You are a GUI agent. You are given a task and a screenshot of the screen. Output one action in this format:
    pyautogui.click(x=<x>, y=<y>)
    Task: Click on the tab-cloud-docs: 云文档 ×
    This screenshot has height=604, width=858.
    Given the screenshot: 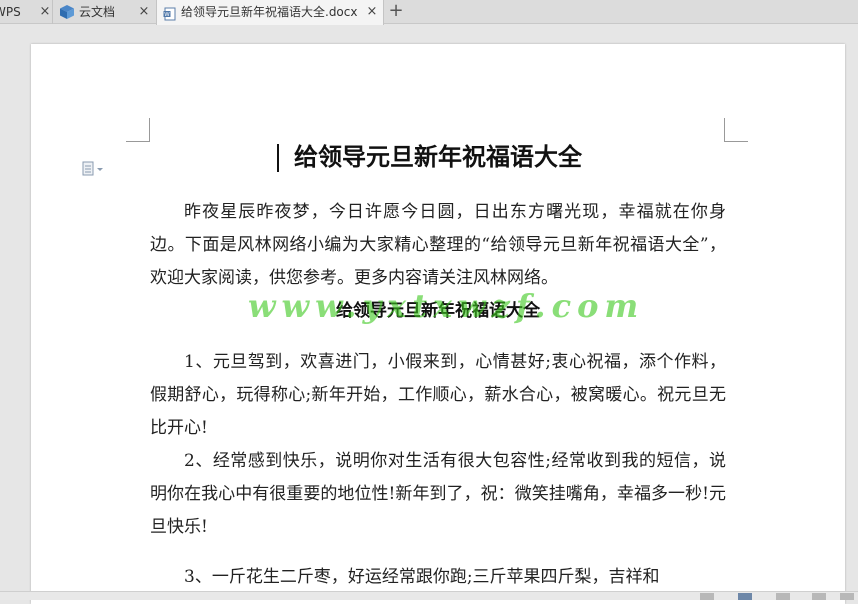 What is the action you would take?
    pyautogui.click(x=104, y=12)
    